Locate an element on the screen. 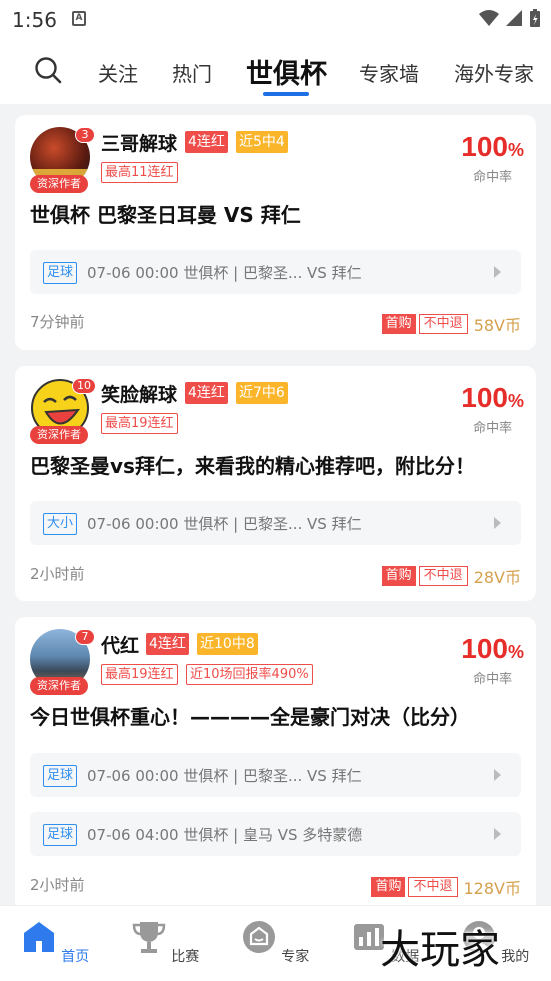  message-count-badge: 3 is located at coordinates (85, 135).